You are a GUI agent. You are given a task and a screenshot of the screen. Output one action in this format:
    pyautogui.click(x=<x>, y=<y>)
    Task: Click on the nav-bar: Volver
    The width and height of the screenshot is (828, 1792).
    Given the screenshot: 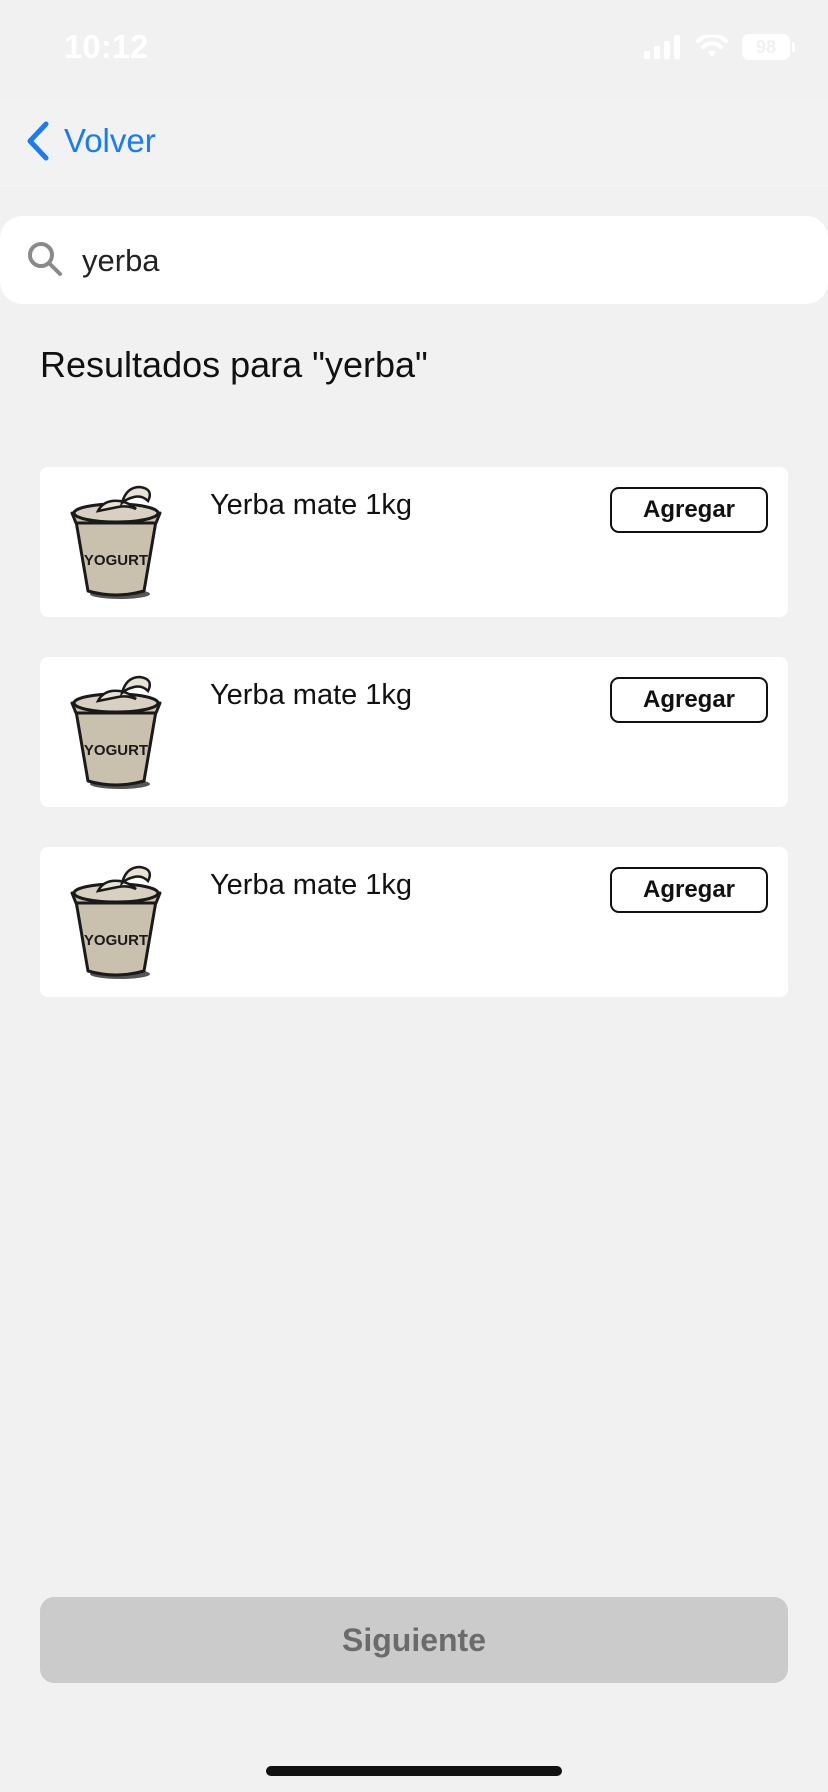 What is the action you would take?
    pyautogui.click(x=414, y=143)
    